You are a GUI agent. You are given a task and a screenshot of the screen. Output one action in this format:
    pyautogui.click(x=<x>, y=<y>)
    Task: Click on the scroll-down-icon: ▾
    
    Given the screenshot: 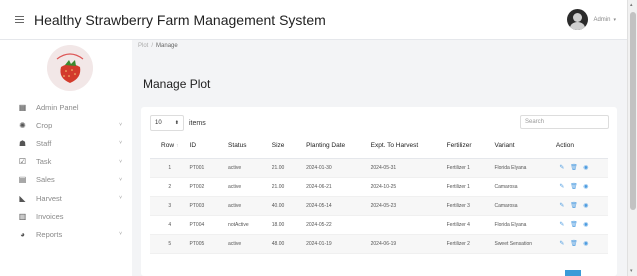 What is the action you would take?
    pyautogui.click(x=631, y=271)
    